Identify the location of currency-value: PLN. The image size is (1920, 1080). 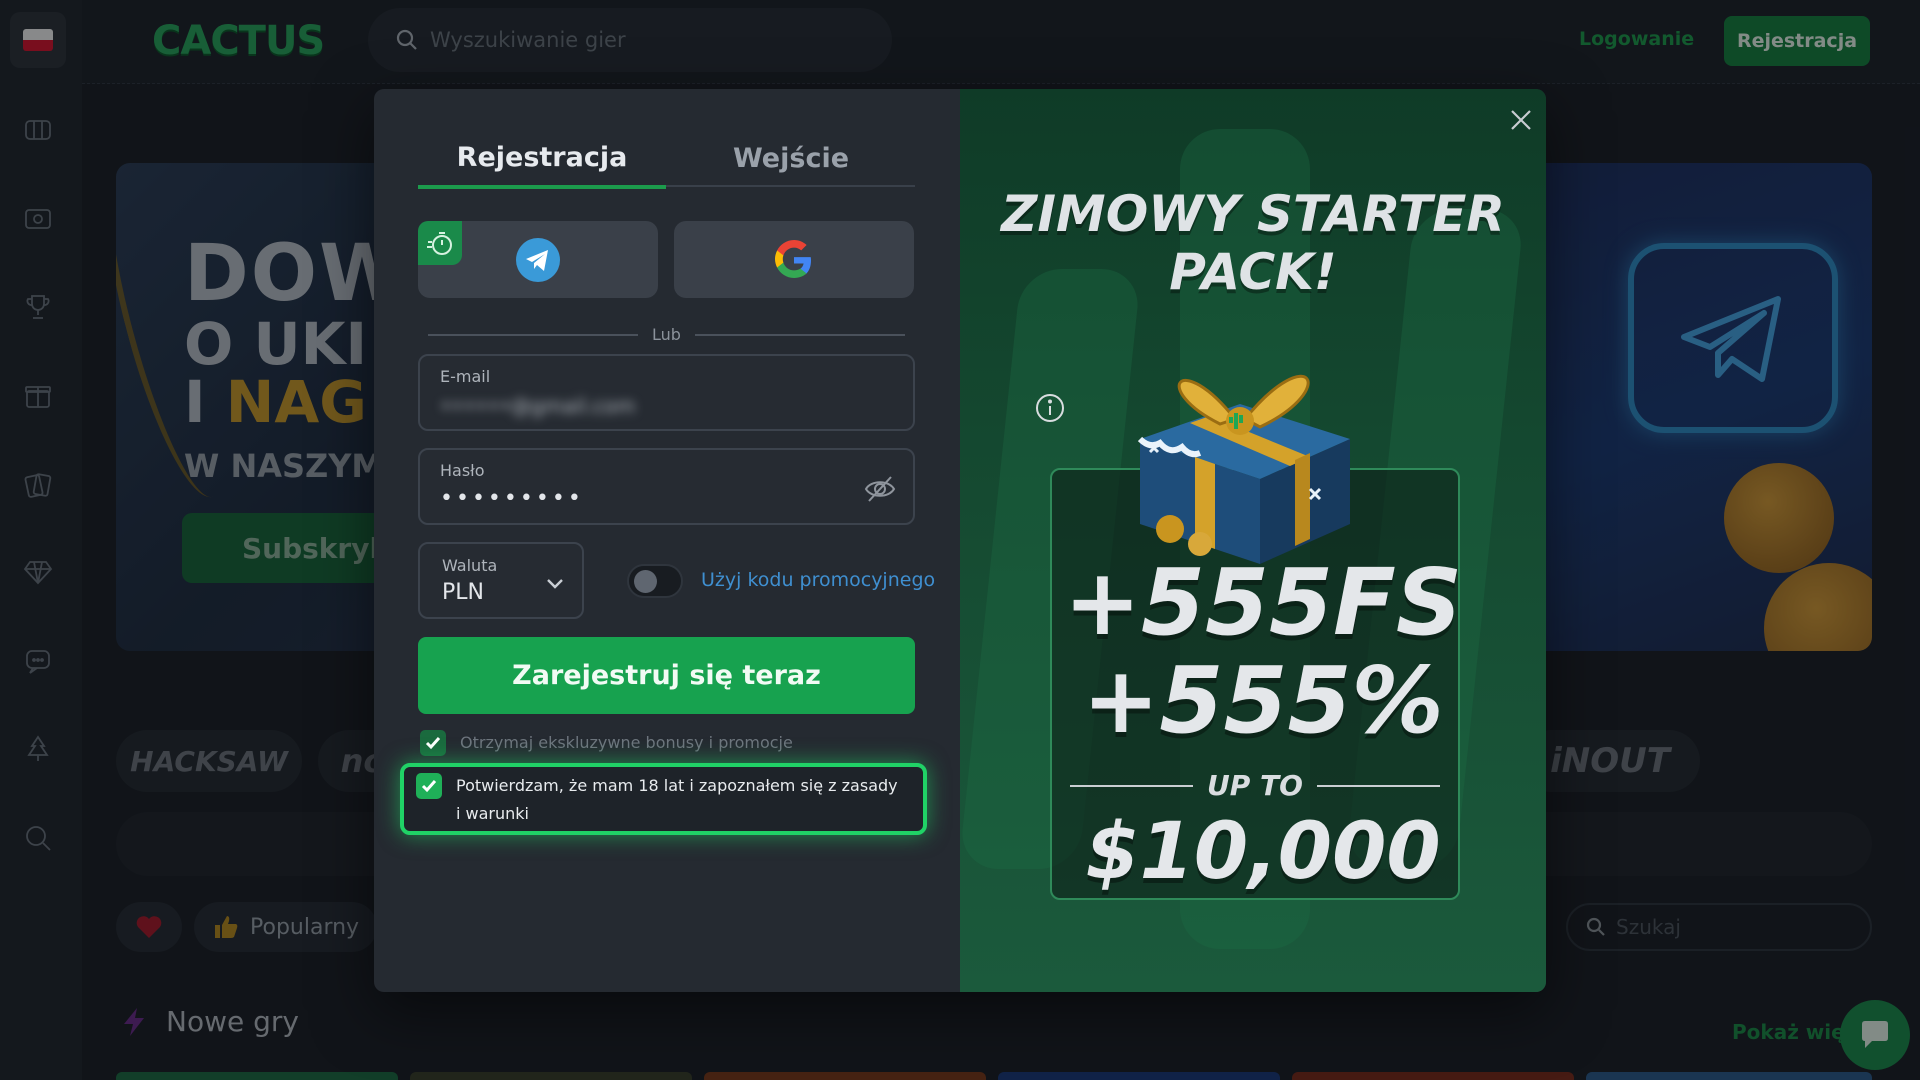
(463, 592).